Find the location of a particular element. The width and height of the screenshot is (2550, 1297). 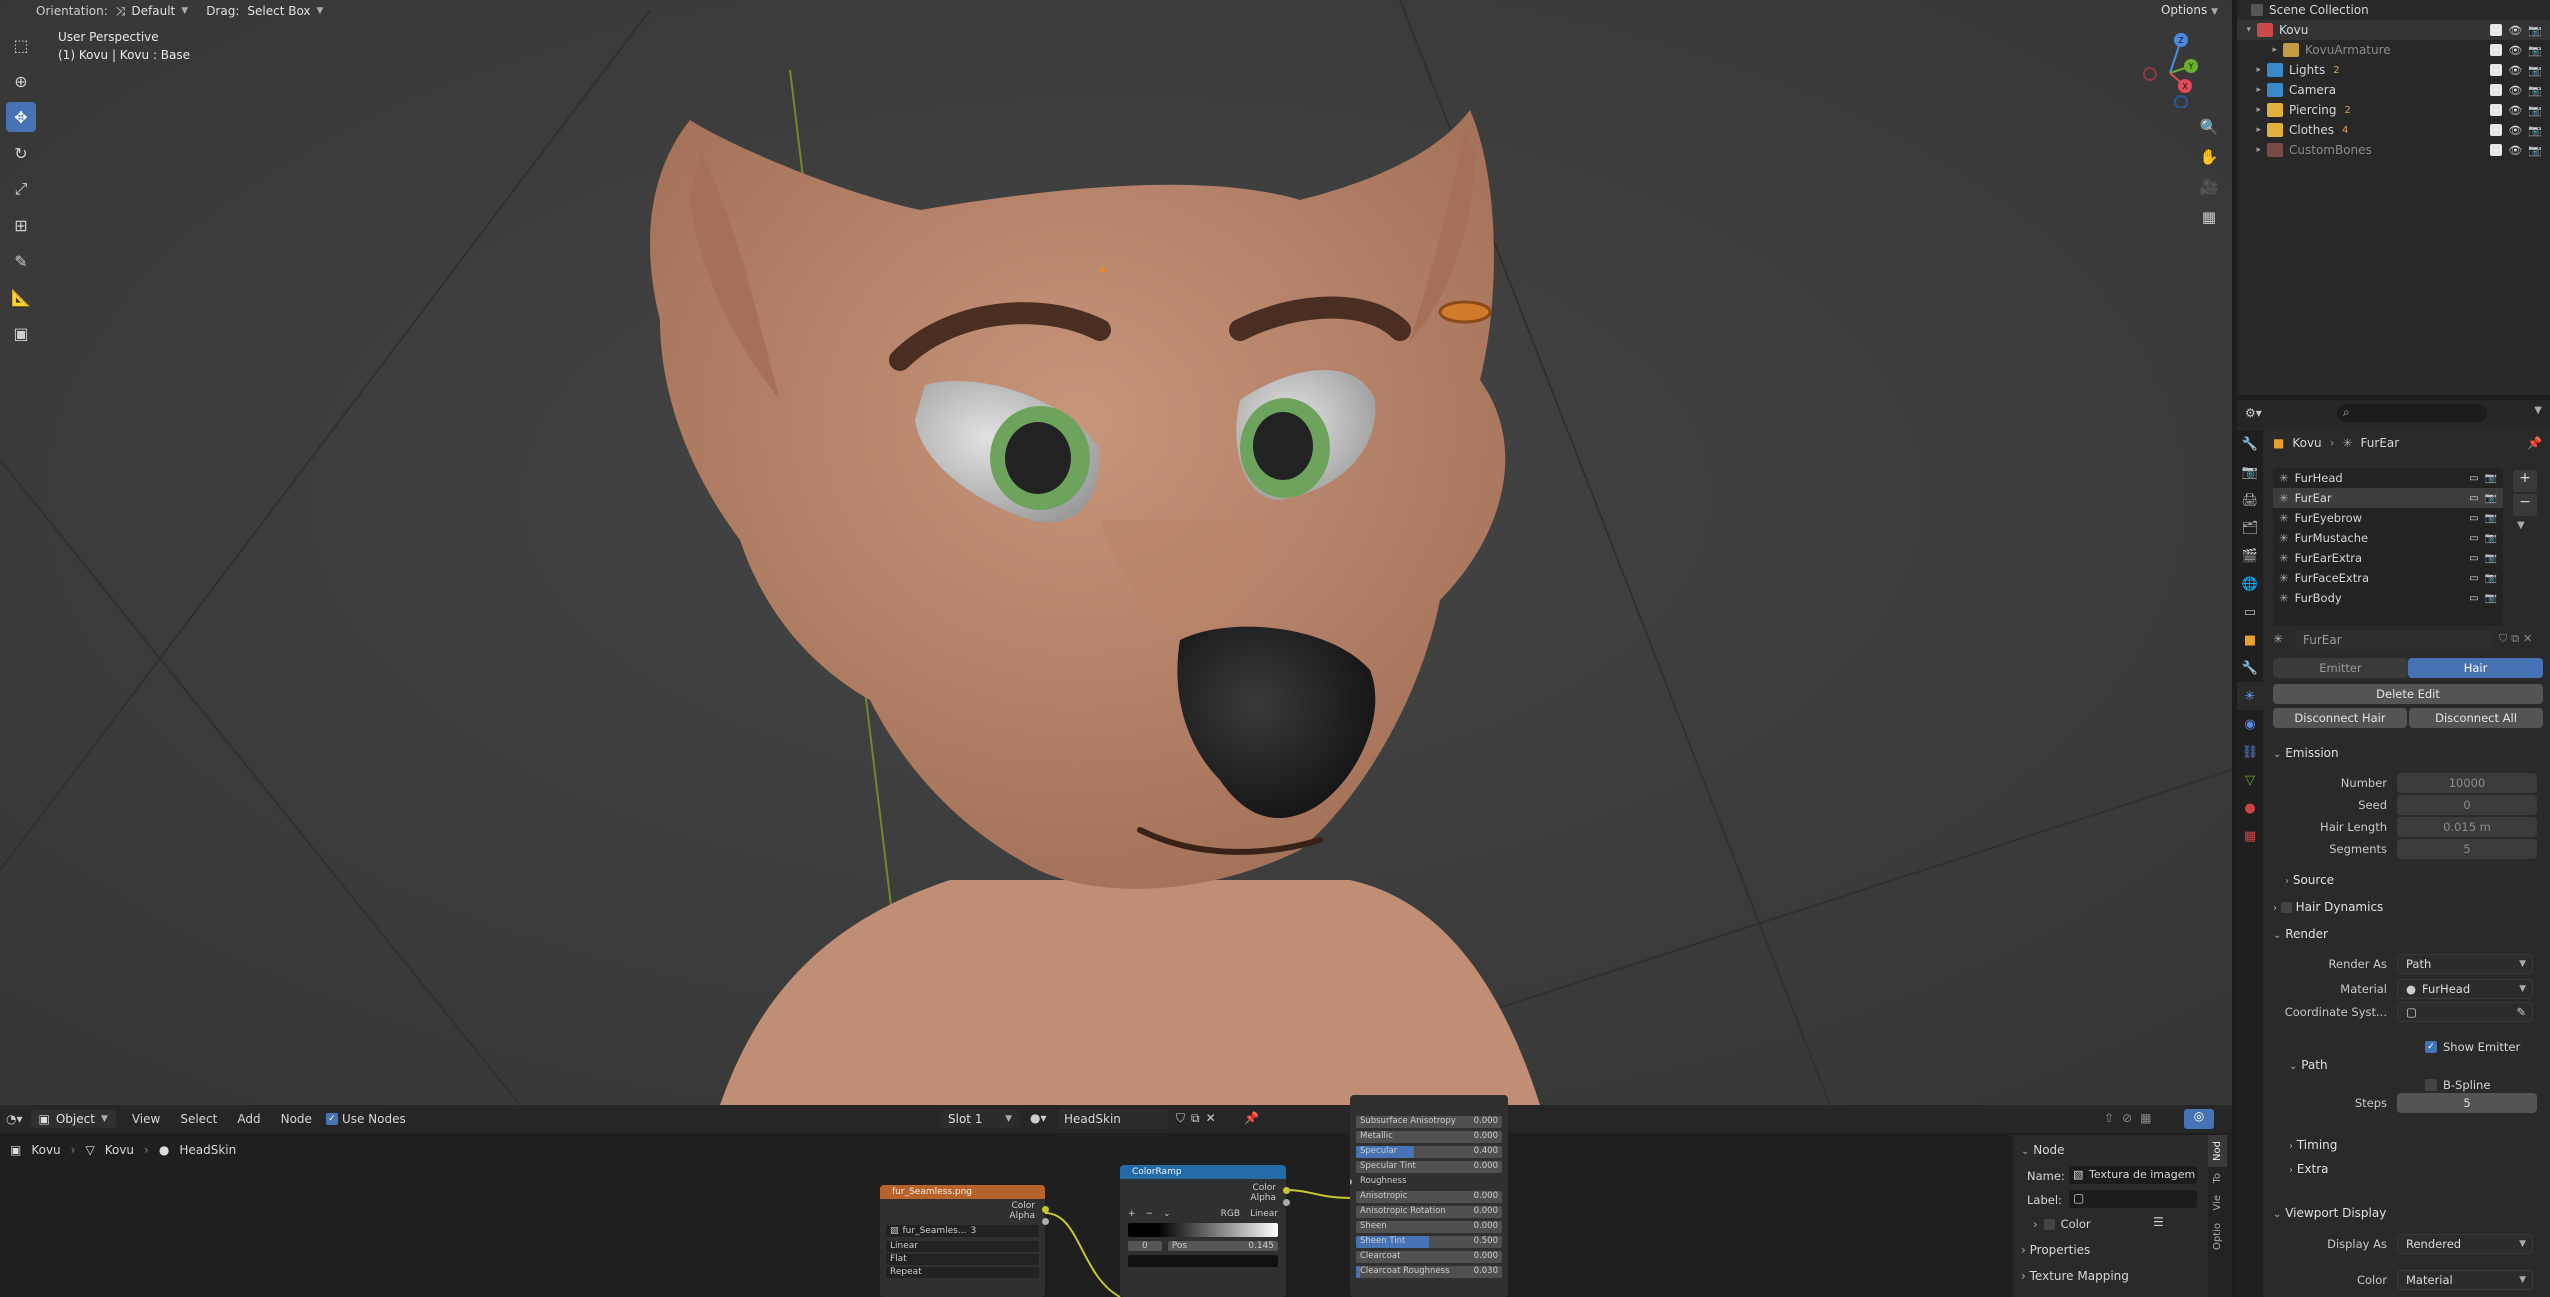

zoom-icon: 🔍 is located at coordinates (2209, 127).